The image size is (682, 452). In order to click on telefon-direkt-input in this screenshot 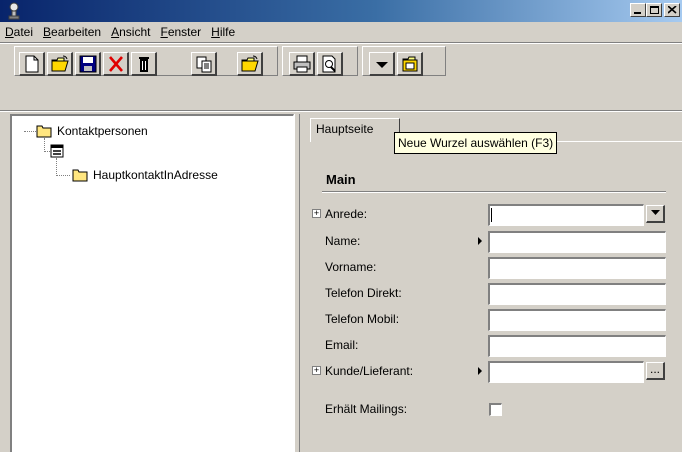, I will do `click(577, 294)`.